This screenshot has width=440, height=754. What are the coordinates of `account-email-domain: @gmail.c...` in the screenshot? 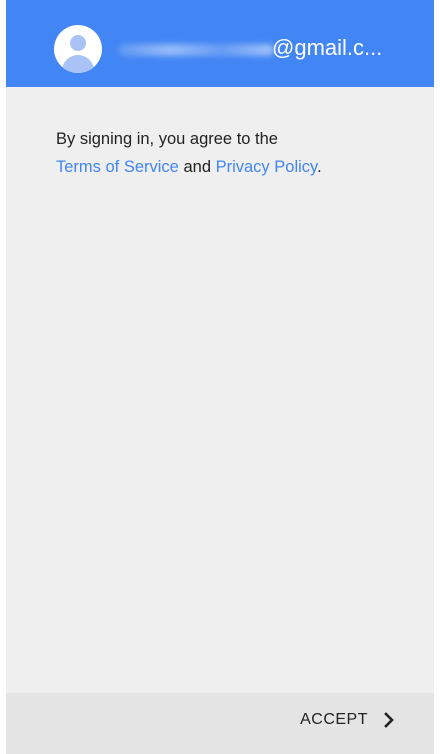 It's located at (327, 47).